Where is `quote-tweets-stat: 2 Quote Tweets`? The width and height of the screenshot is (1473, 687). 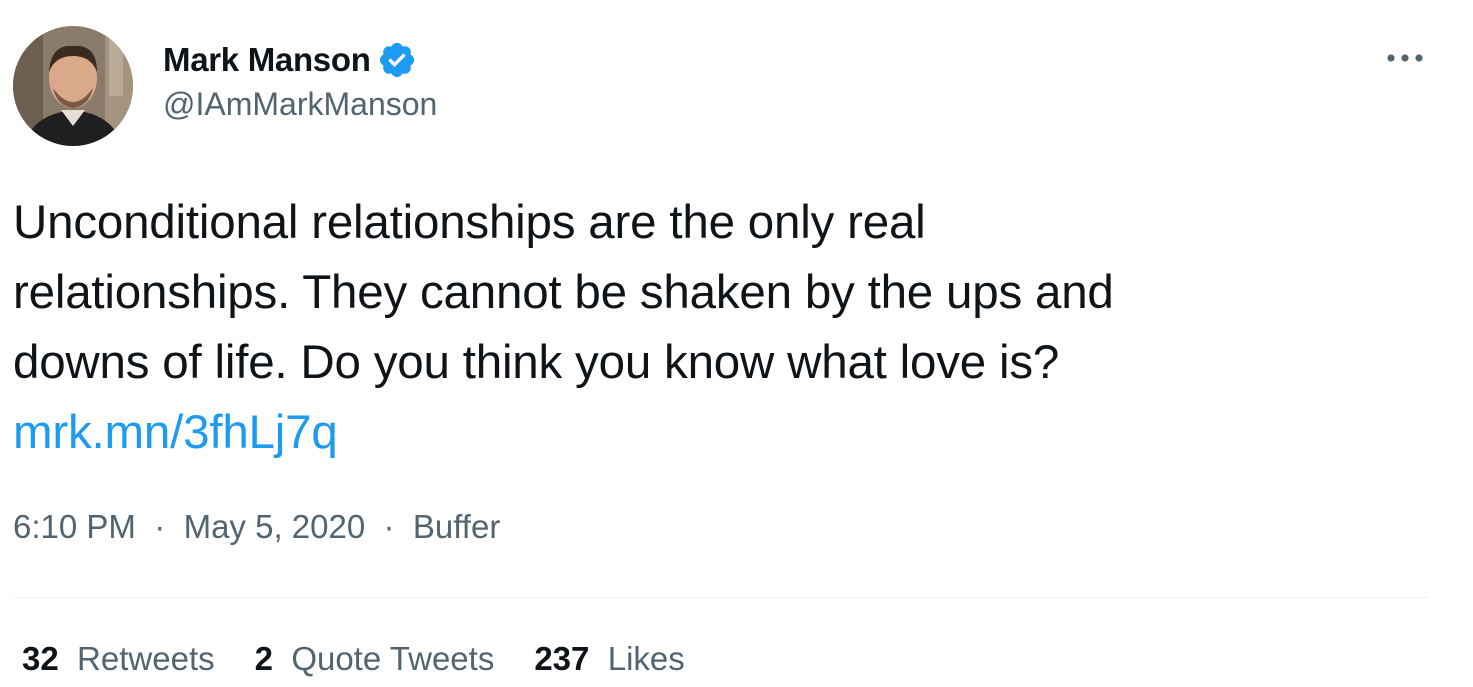
quote-tweets-stat: 2 Quote Tweets is located at coordinates (375, 659).